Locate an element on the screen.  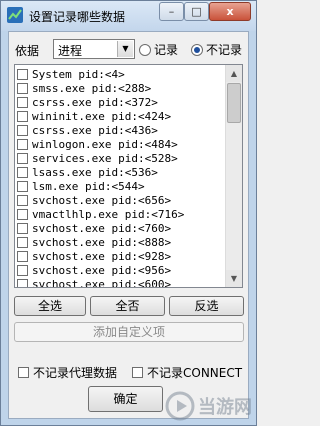
scroll-down-icon: ▼ is located at coordinates (234, 278).